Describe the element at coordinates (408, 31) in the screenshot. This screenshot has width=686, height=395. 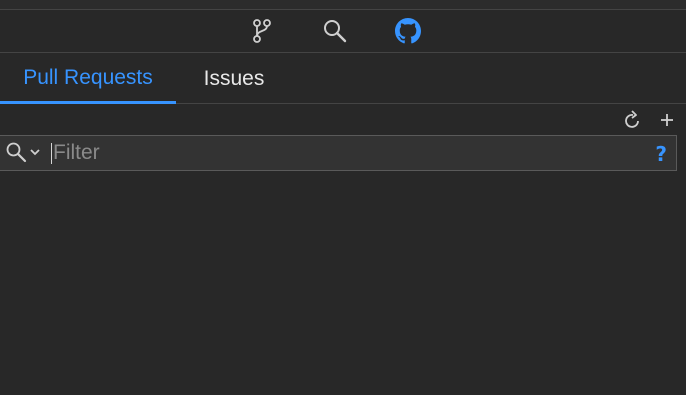
I see `github-icon` at that location.